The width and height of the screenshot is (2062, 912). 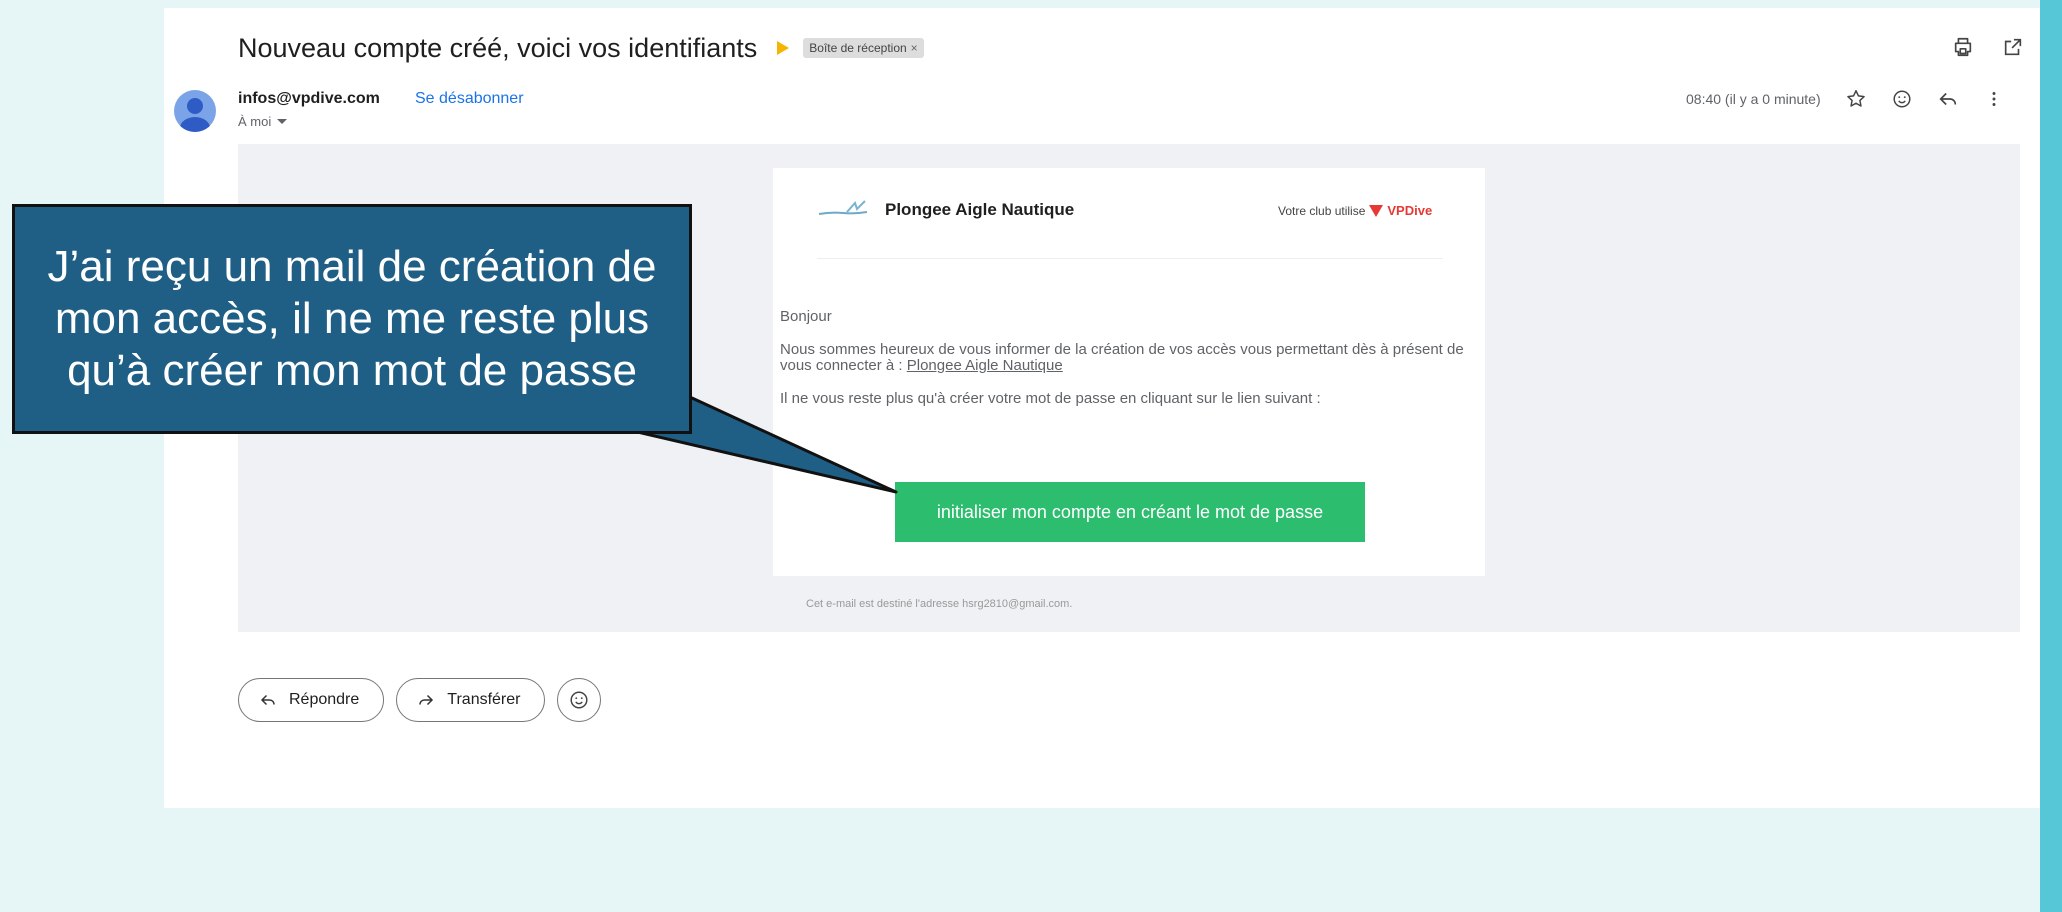 What do you see at coordinates (985, 365) in the screenshot?
I see `club-link: Plongee Aigle Nautique` at bounding box center [985, 365].